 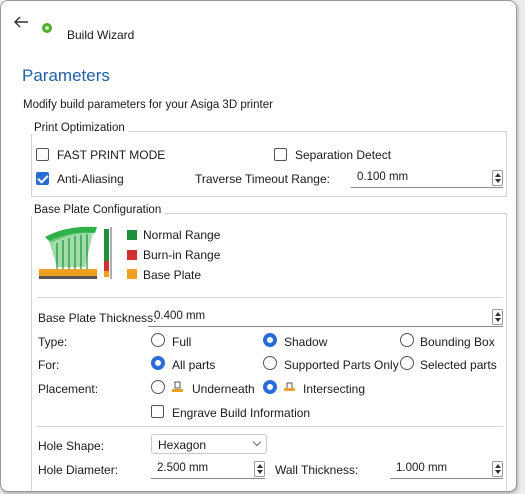 What do you see at coordinates (42, 154) in the screenshot?
I see `fast-print-checkbox` at bounding box center [42, 154].